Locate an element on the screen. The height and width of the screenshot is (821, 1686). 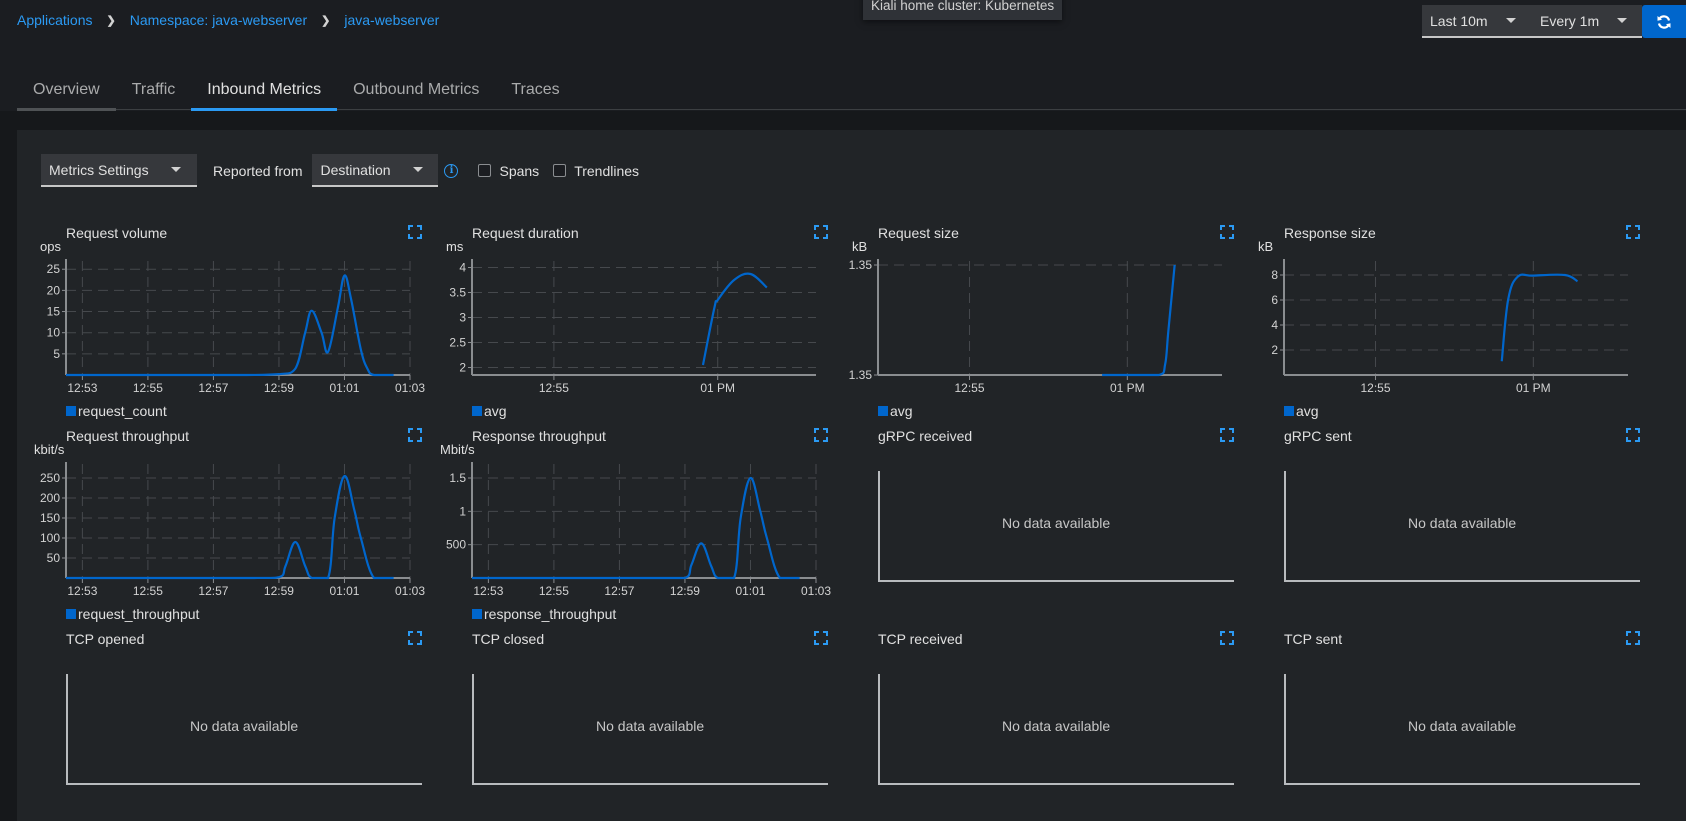
y-axis-unit: Mbit/s is located at coordinates (457, 449).